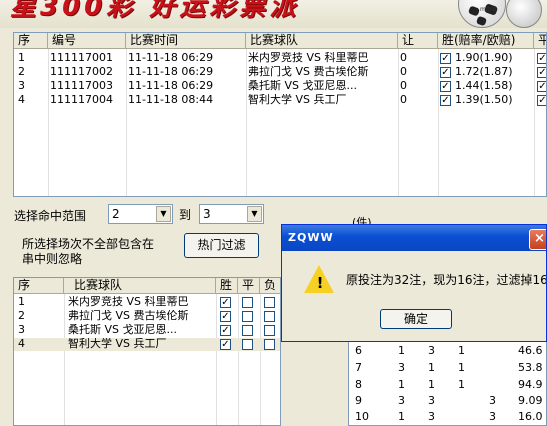 The image size is (547, 426). What do you see at coordinates (416, 319) in the screenshot?
I see `ok-button: 确定` at bounding box center [416, 319].